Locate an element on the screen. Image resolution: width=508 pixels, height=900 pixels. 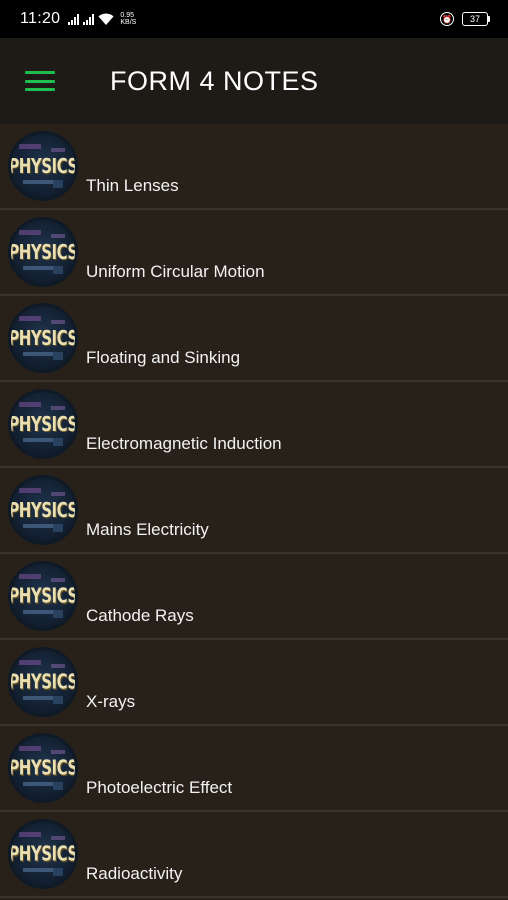
wifi-icon is located at coordinates (106, 19).